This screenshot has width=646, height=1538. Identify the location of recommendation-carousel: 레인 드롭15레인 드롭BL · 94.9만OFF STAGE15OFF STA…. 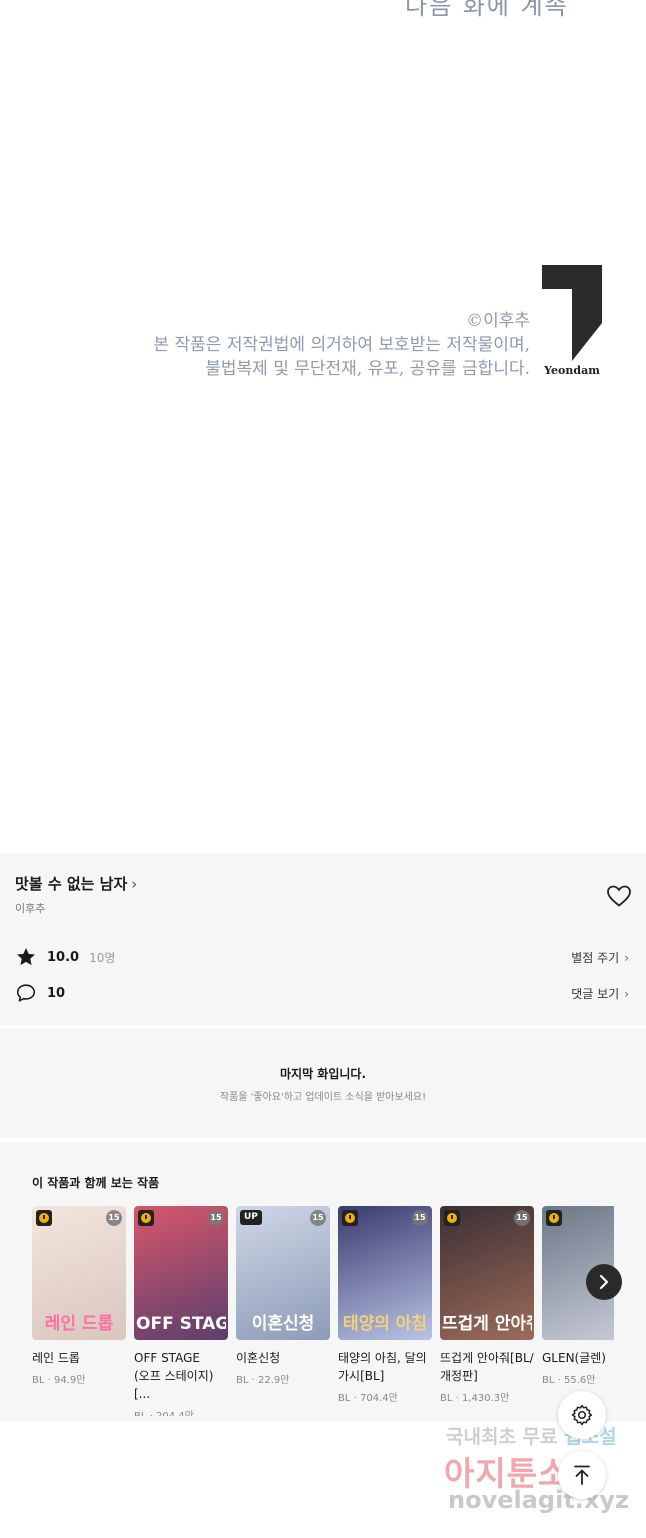
(323, 1311).